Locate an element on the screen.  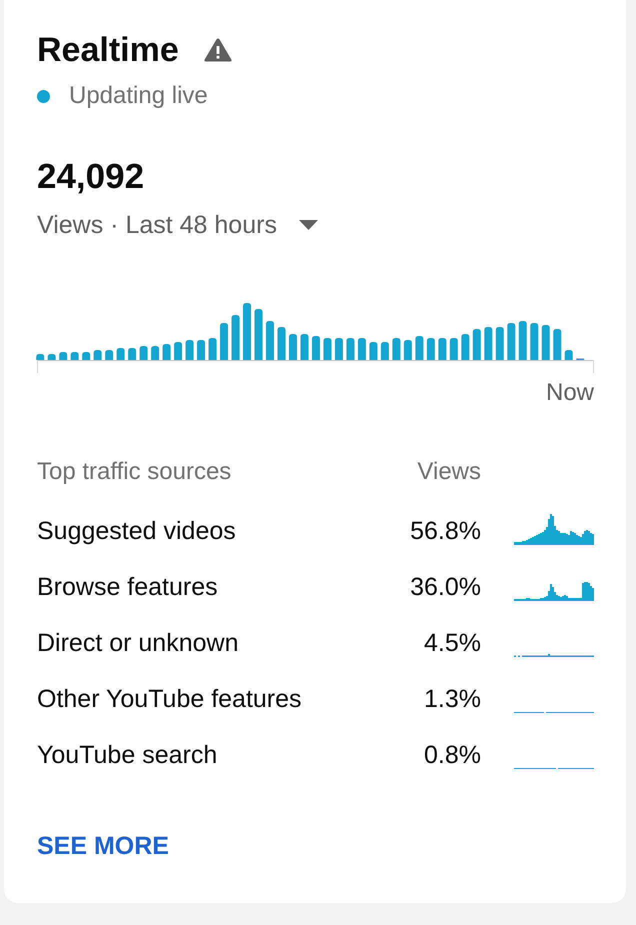
share-value: 0.8% is located at coordinates (452, 755).